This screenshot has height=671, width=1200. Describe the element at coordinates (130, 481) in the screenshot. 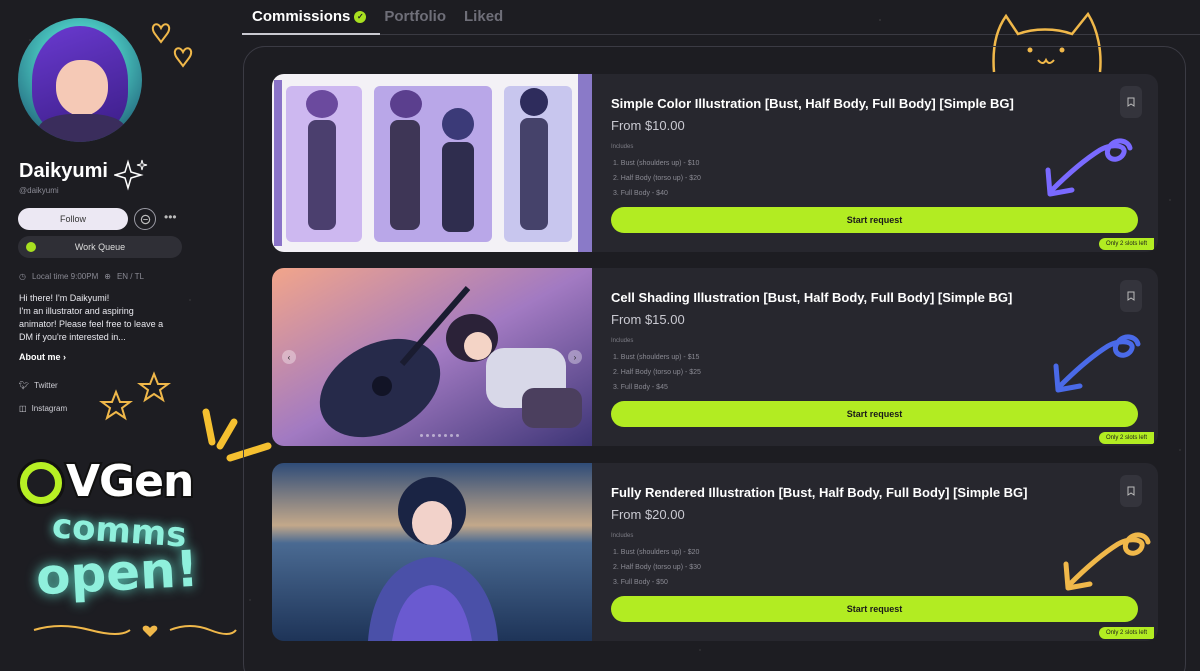

I see `vgen-logo: VGen` at that location.